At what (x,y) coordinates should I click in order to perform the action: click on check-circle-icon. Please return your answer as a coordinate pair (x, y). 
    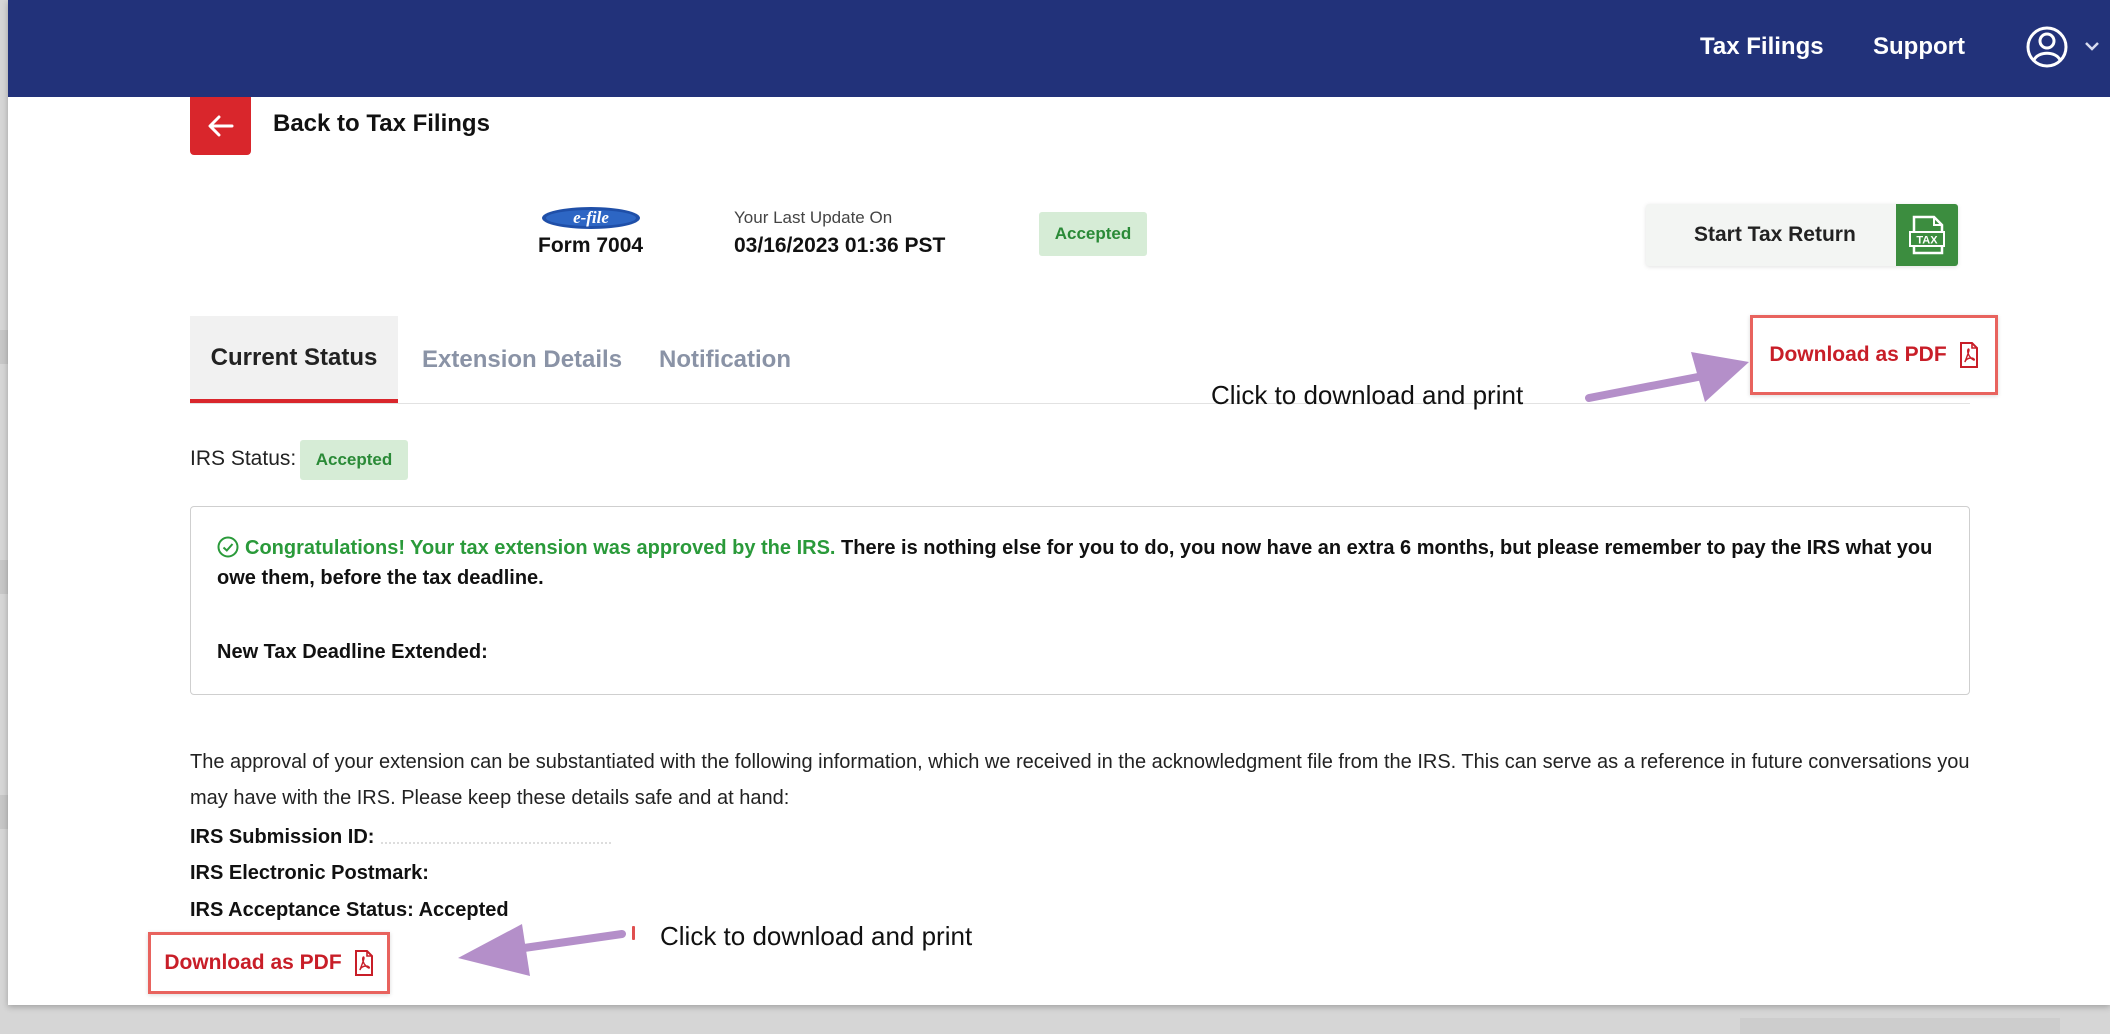
    Looking at the image, I should click on (228, 547).